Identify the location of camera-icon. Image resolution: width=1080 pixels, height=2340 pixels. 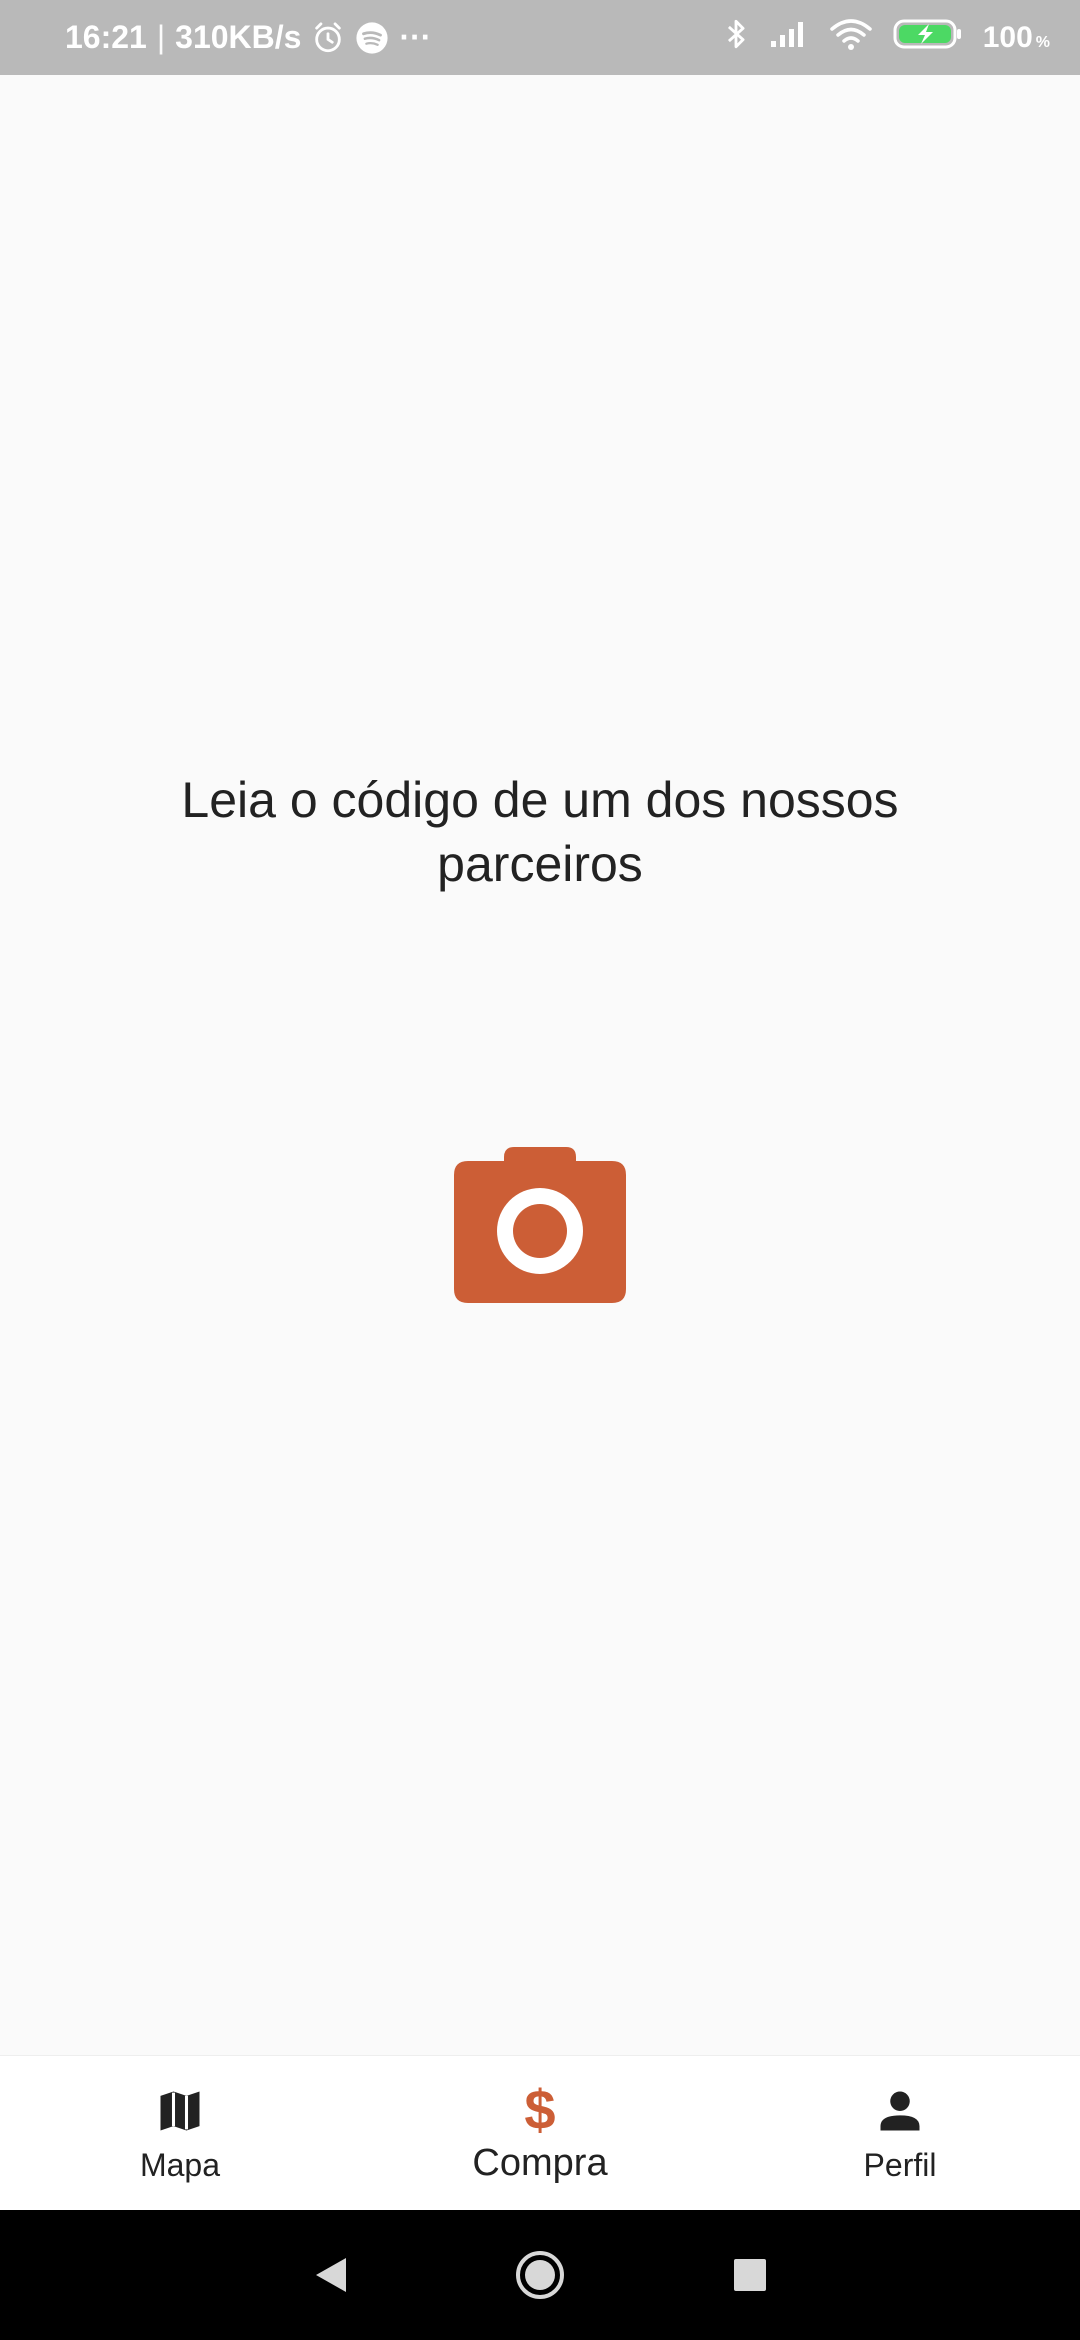
(540, 1225).